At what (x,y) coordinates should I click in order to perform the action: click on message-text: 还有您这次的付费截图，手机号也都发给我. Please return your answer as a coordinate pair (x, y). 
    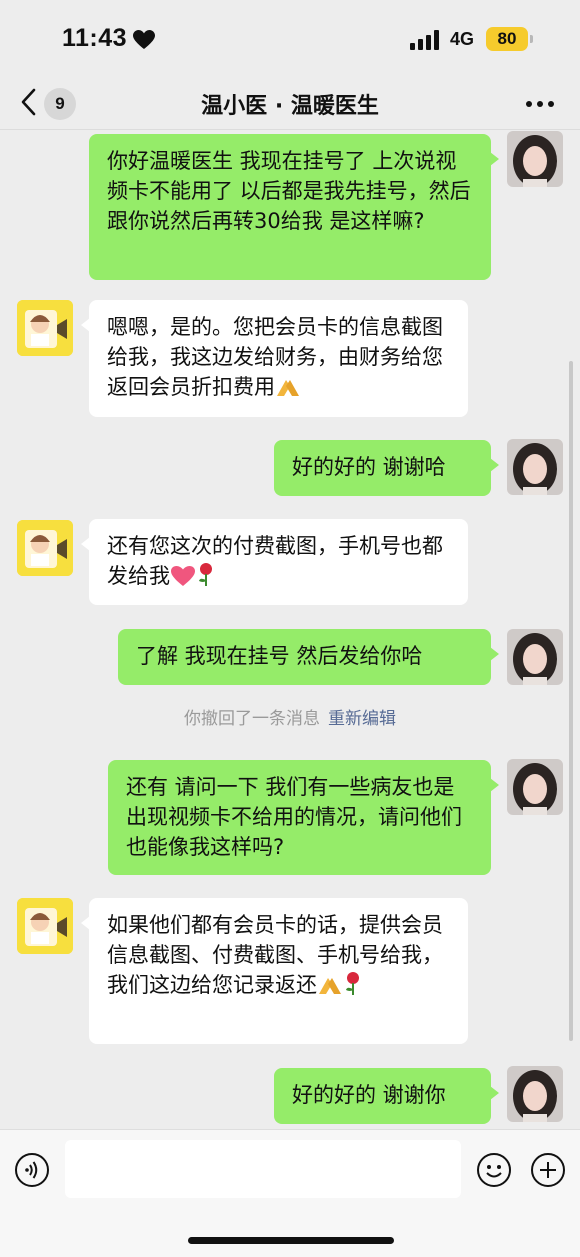
    Looking at the image, I should click on (275, 561).